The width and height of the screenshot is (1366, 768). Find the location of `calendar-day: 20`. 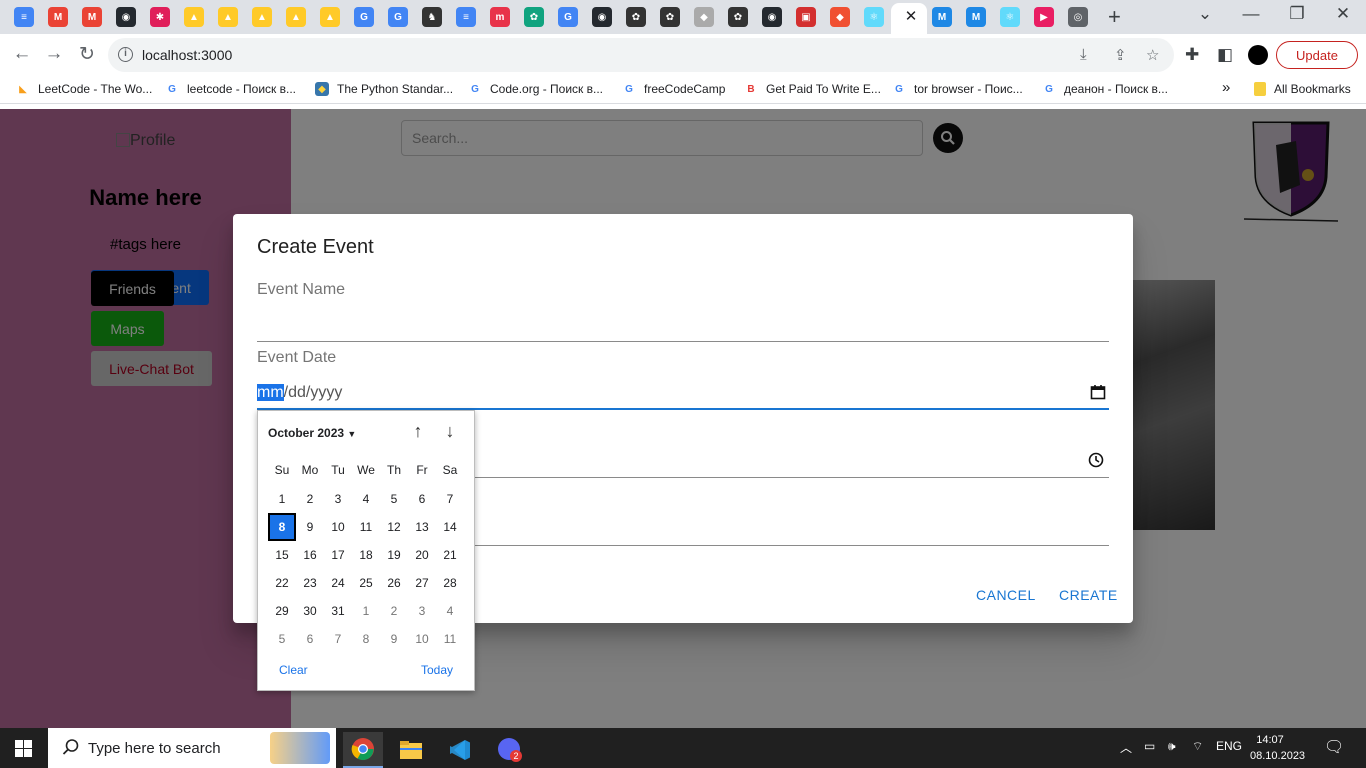

calendar-day: 20 is located at coordinates (422, 555).